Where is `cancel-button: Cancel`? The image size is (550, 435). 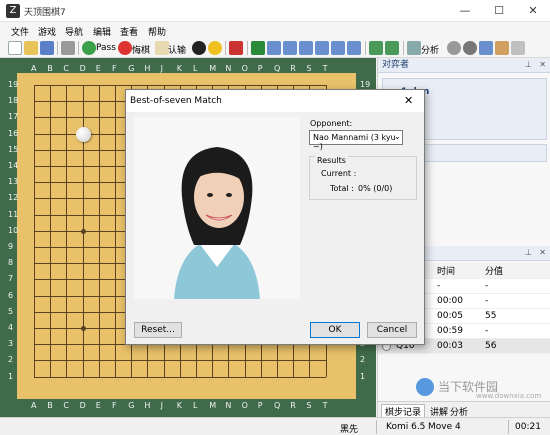 cancel-button: Cancel is located at coordinates (392, 330).